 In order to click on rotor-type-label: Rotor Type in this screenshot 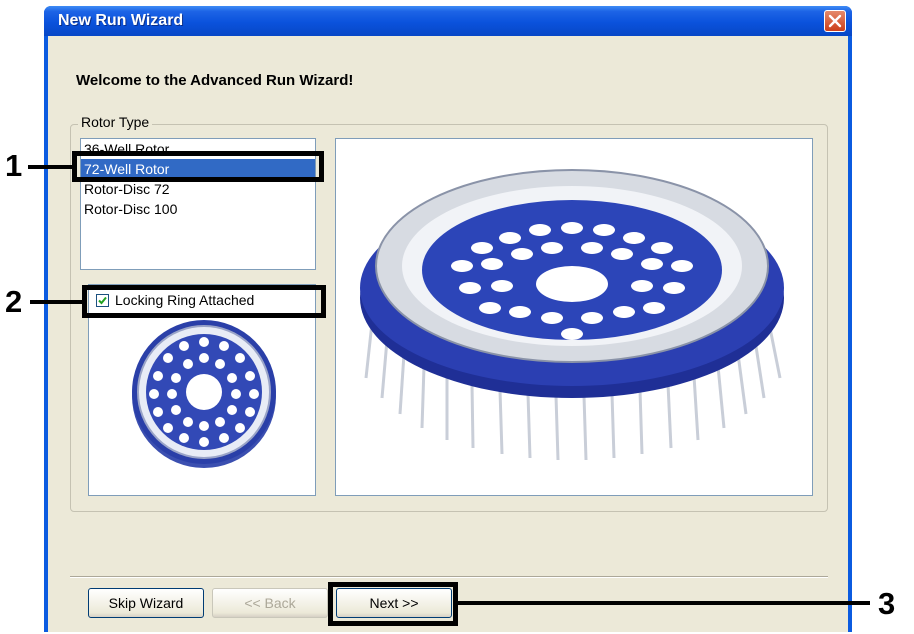, I will do `click(115, 122)`.